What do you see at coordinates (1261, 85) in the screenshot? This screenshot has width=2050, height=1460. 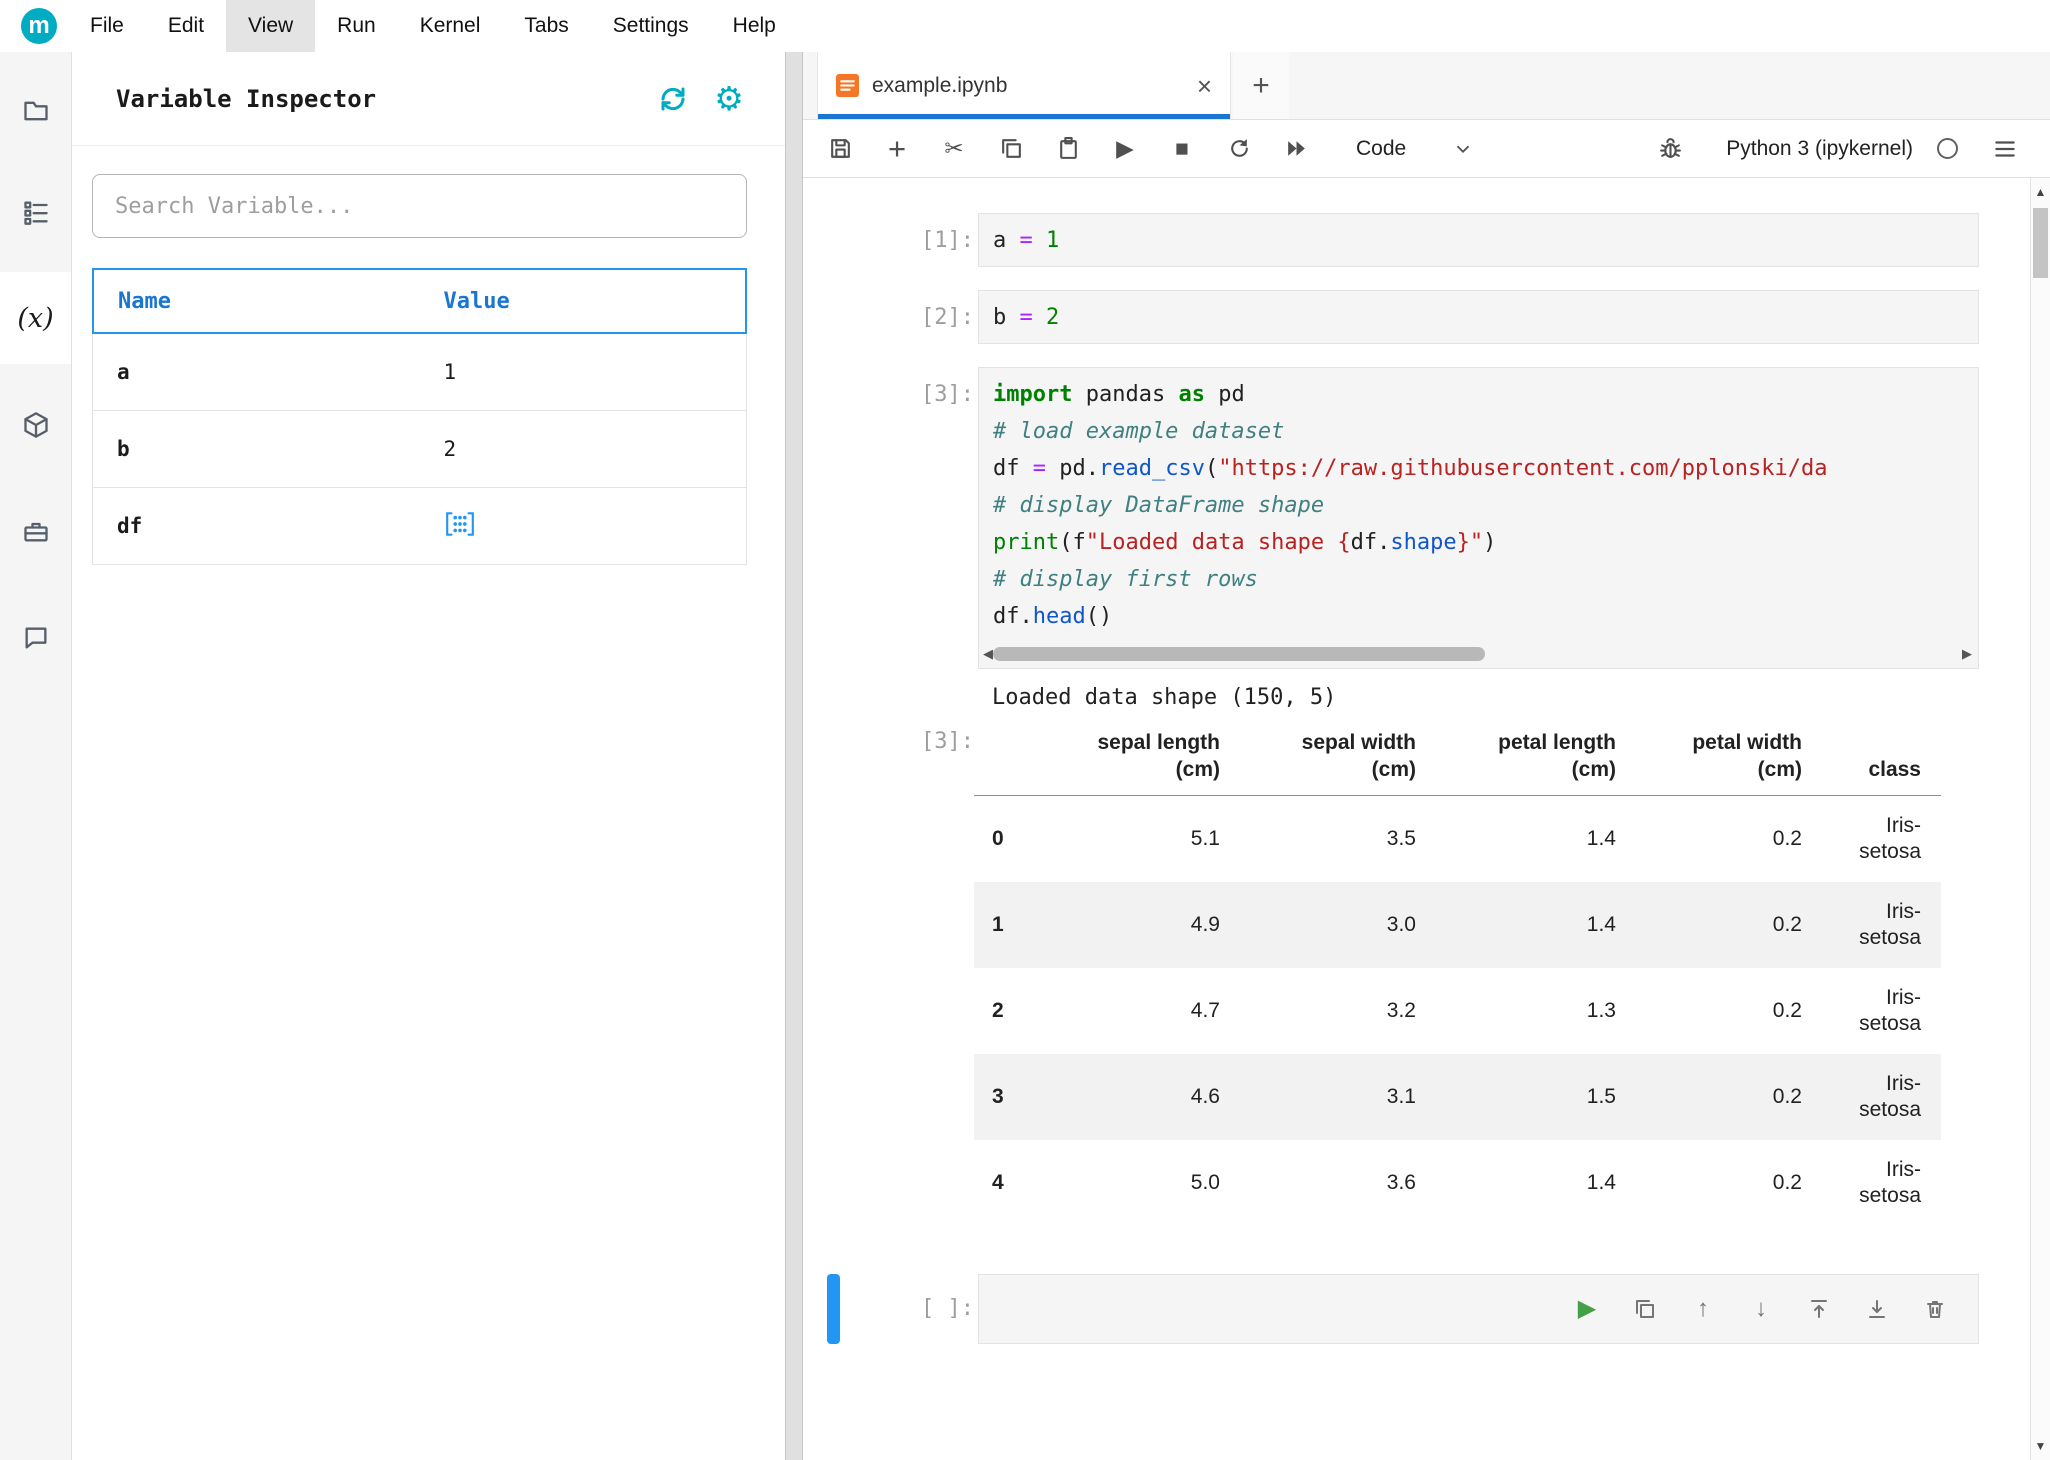 I see `new-tab-button: +` at bounding box center [1261, 85].